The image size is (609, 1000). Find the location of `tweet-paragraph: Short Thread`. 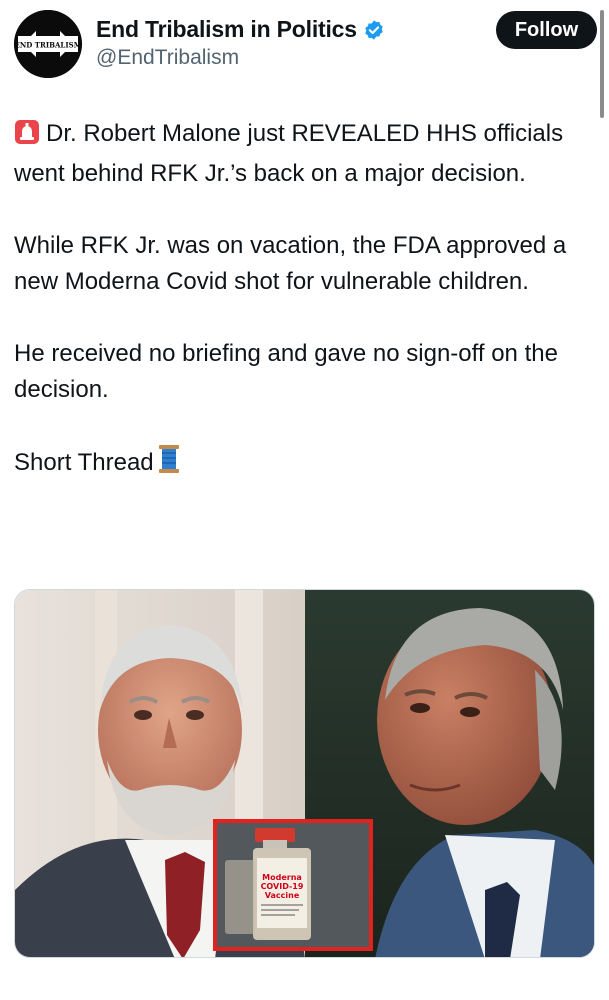

tweet-paragraph: Short Thread is located at coordinates (305, 464).